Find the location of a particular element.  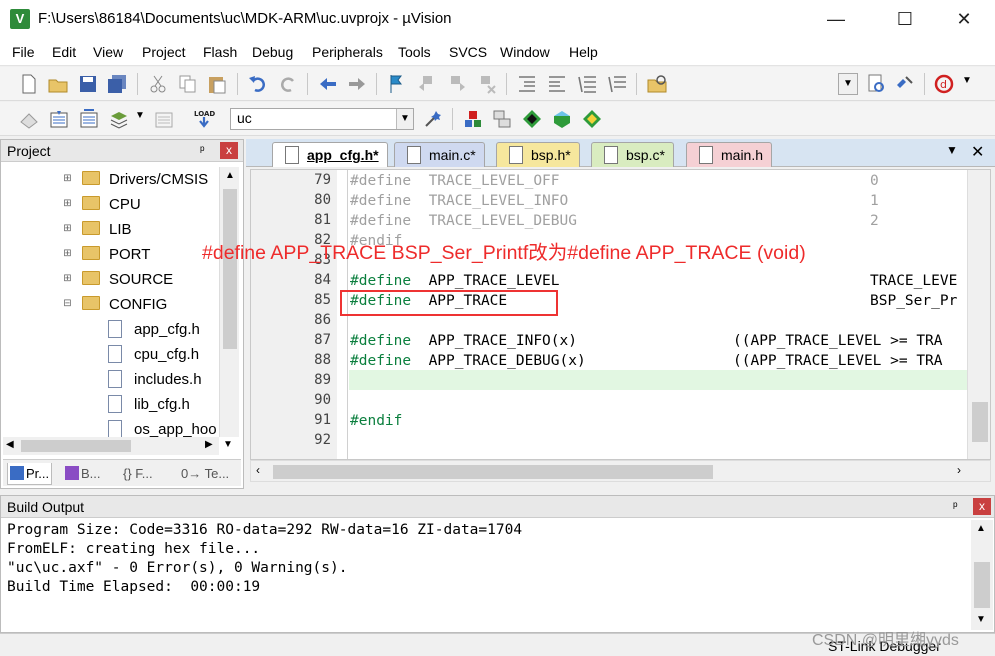

menu-flash: Flash is located at coordinates (220, 52).